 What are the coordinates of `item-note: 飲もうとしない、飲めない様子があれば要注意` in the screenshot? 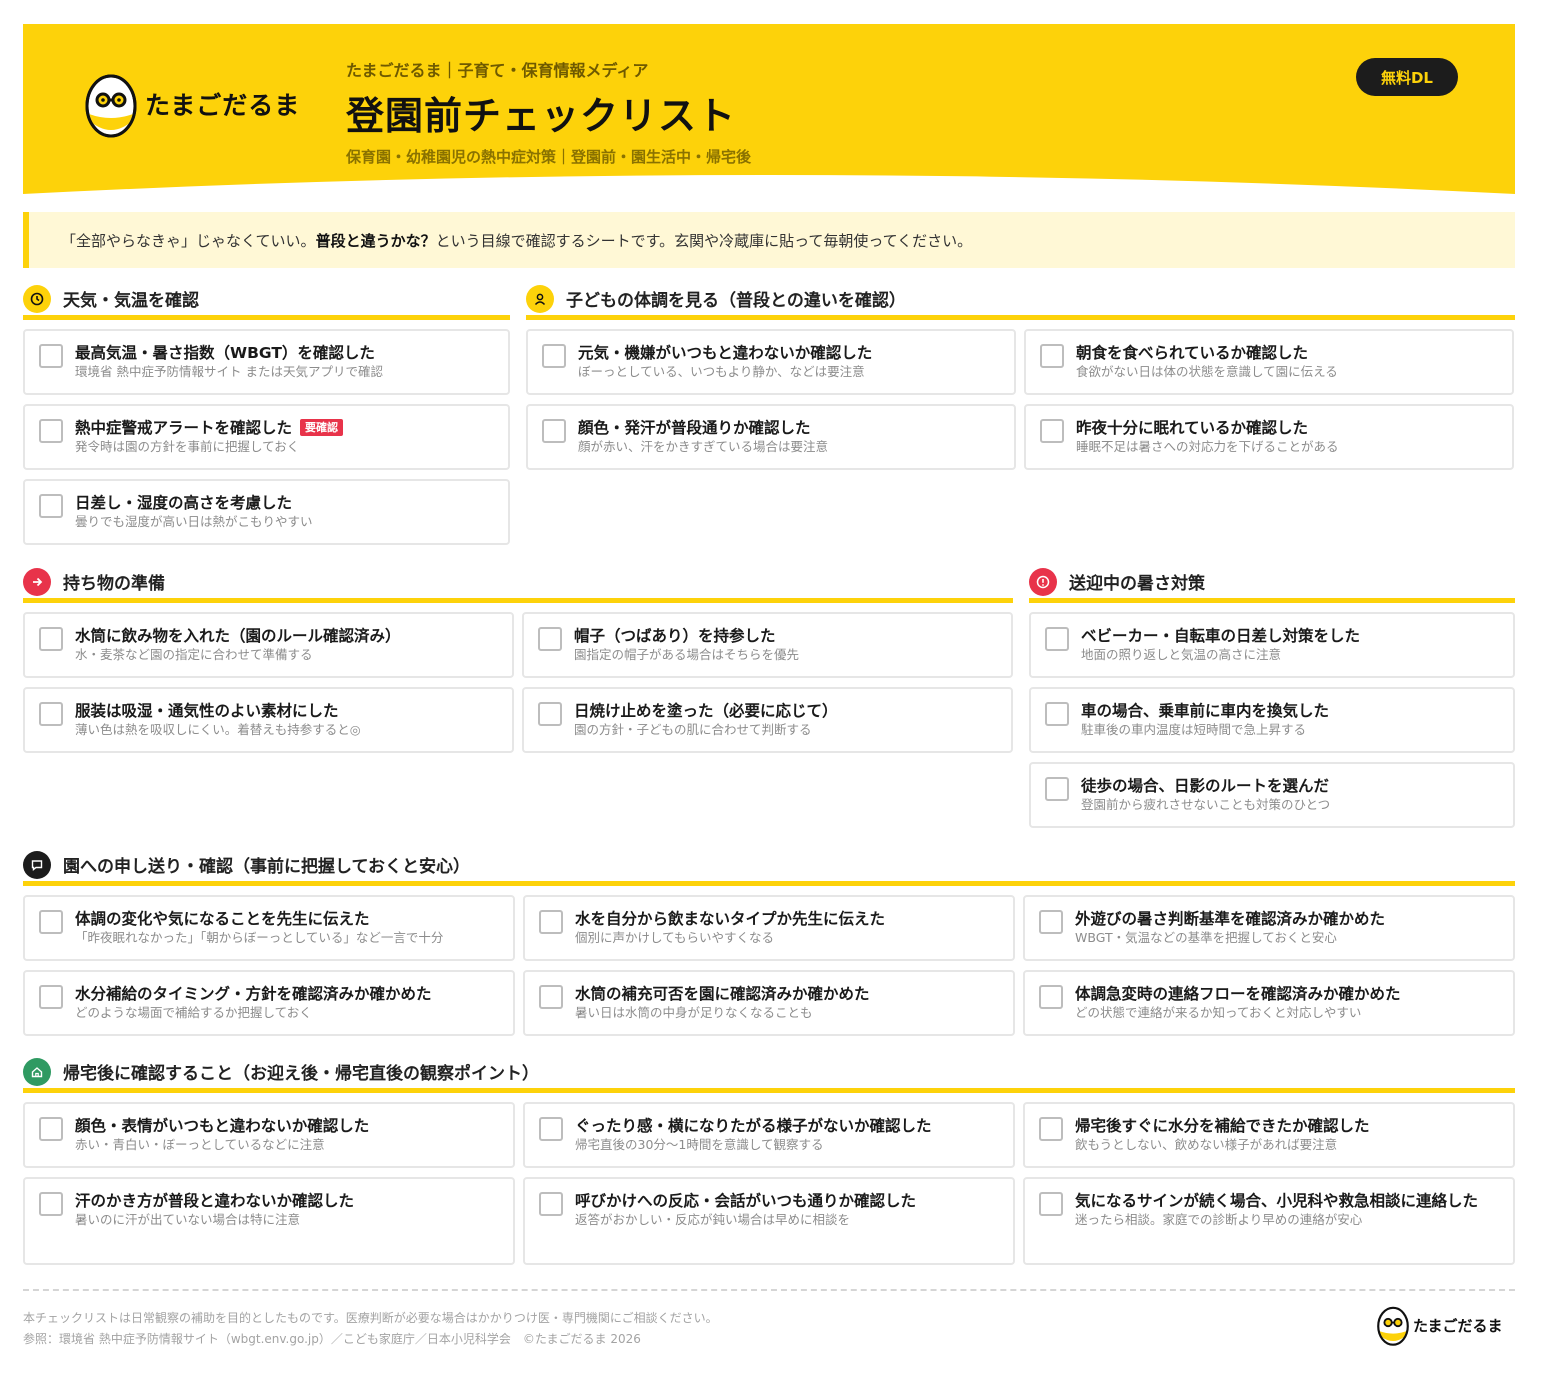 It's located at (1206, 1144).